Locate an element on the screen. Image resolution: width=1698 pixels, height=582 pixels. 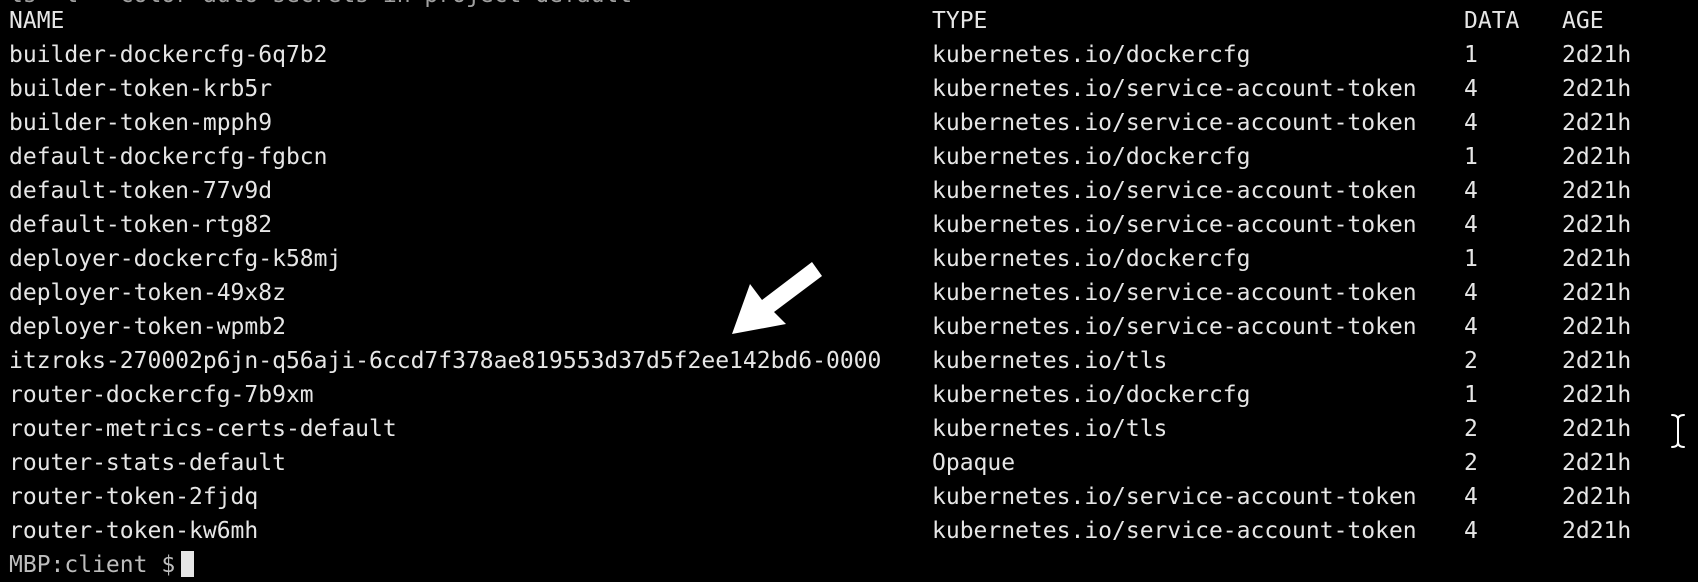
secret-name: deployer-dockercfg-k58mj is located at coordinates (175, 259).